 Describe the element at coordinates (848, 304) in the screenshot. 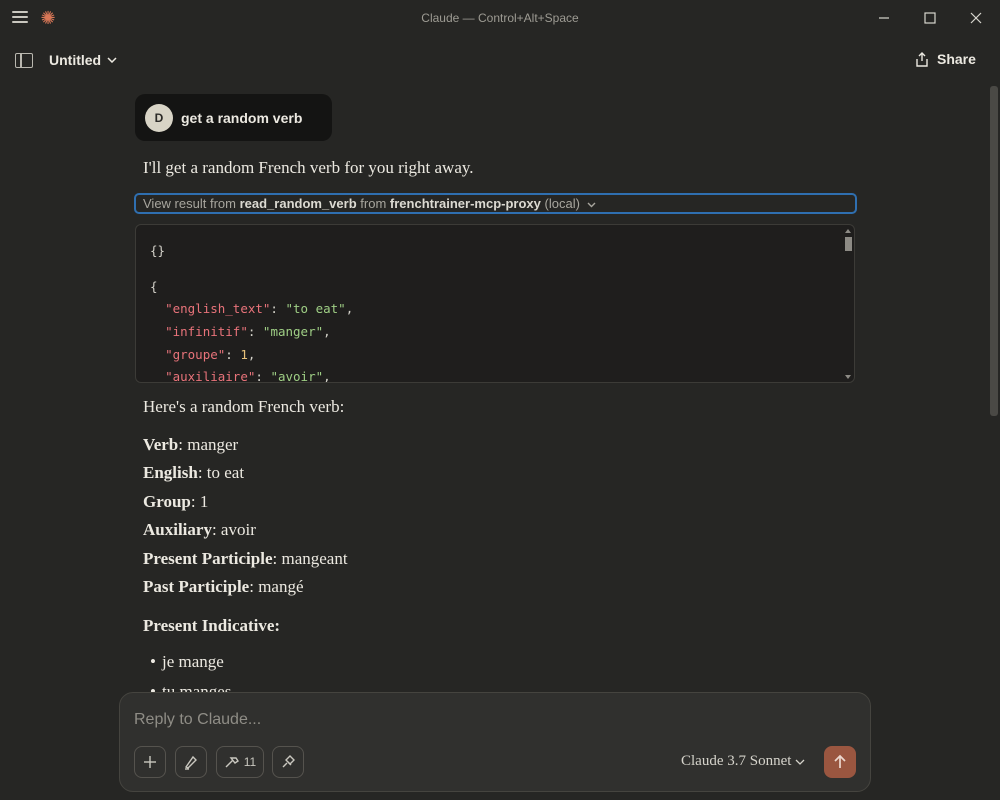

I see `code-scrollbar` at that location.